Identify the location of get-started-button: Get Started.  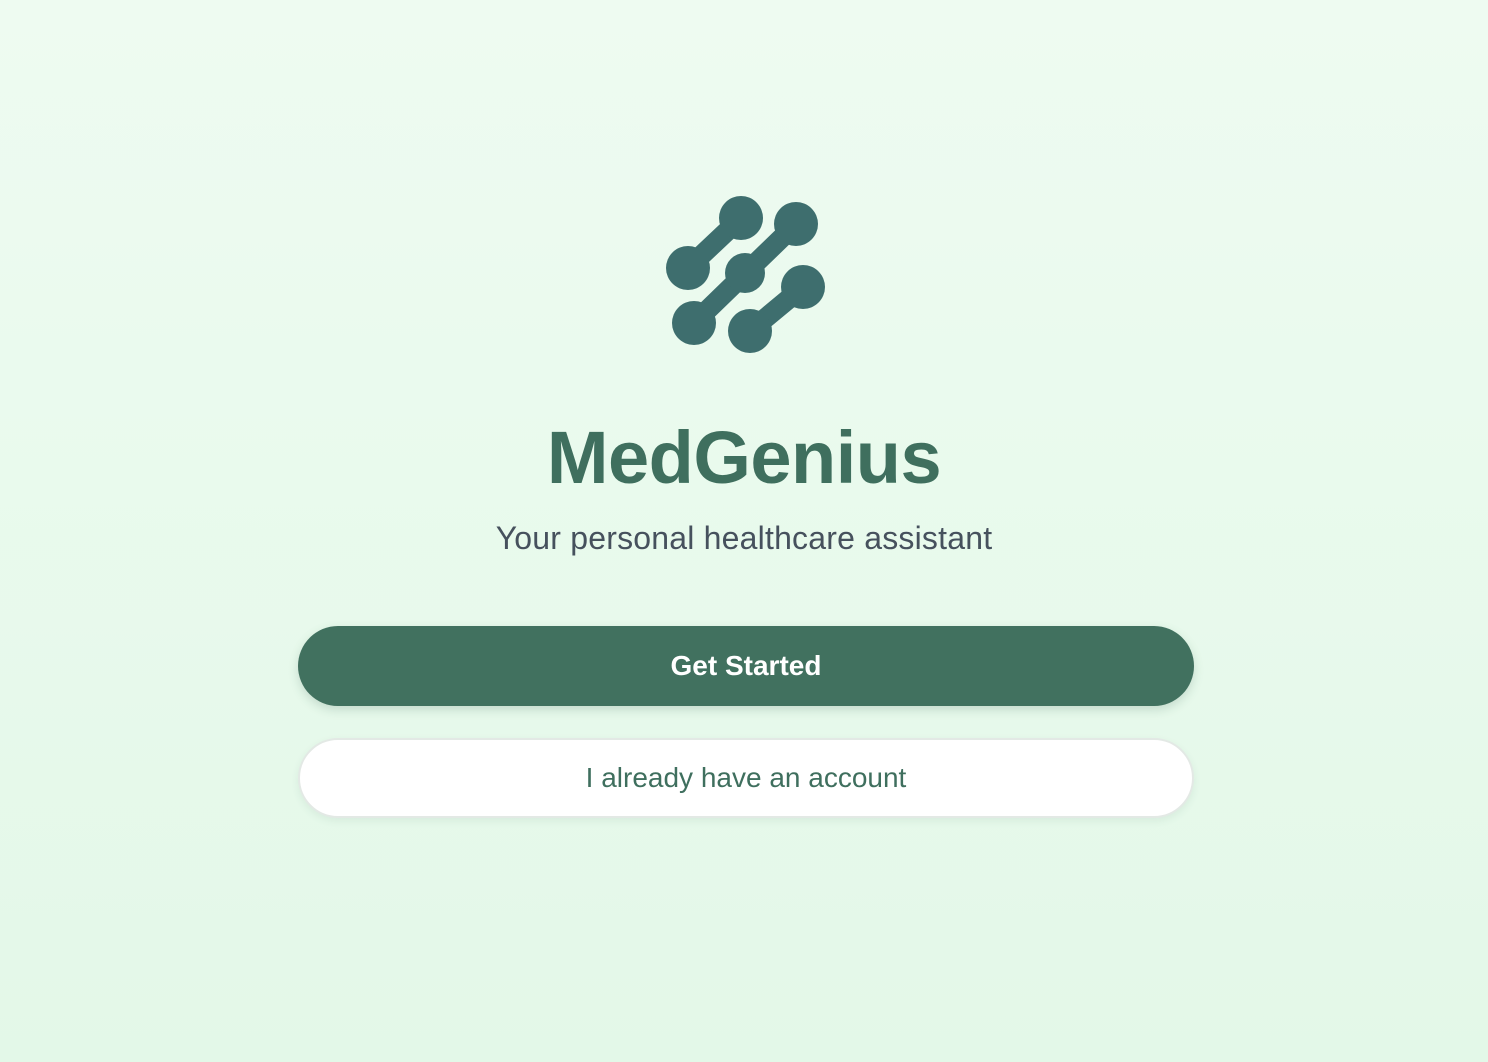
(746, 666).